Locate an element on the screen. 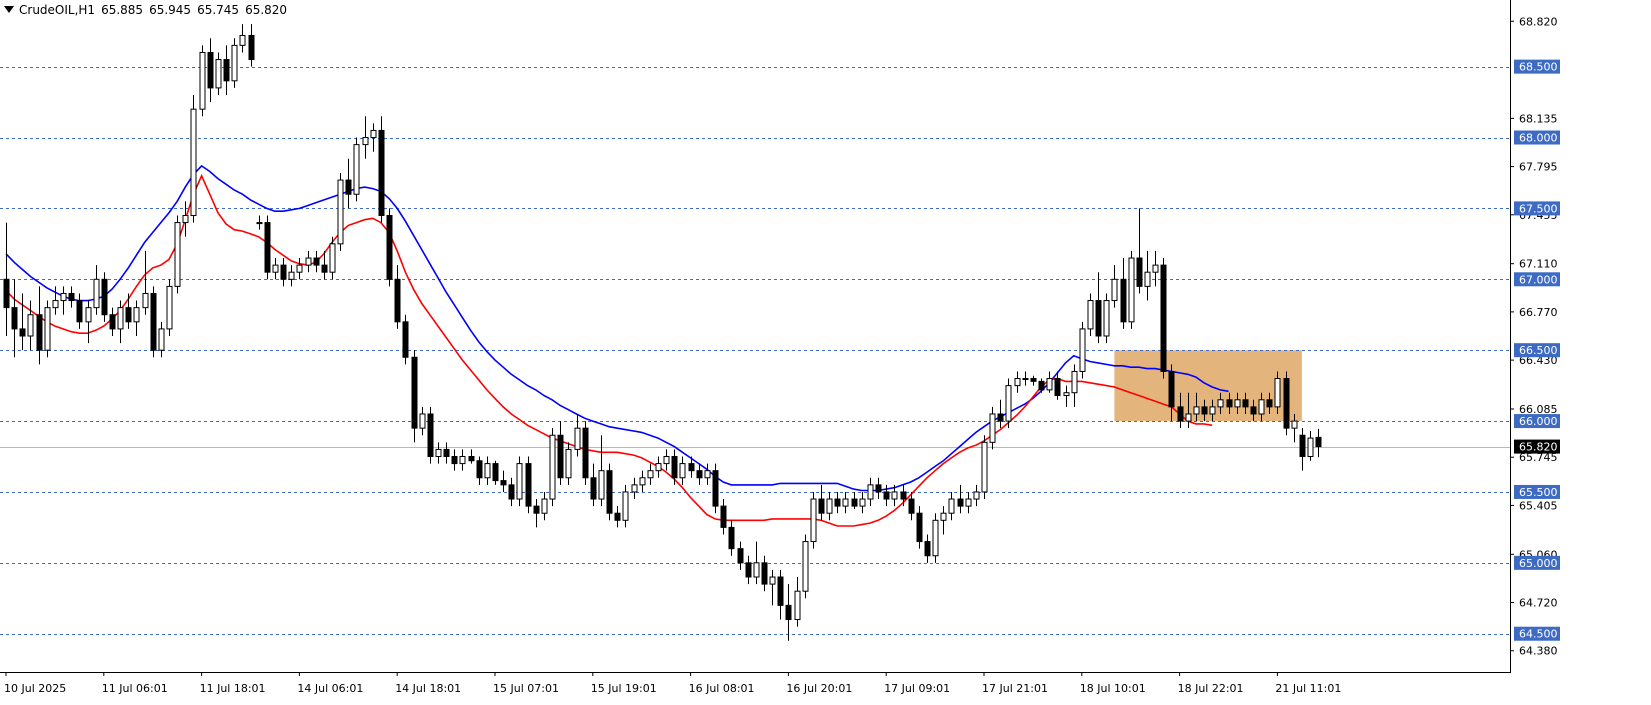 This screenshot has height=705, width=1651. y-tick-label: 64.380 is located at coordinates (1538, 651).